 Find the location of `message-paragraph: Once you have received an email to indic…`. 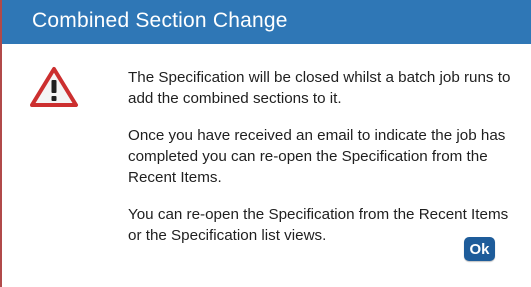

message-paragraph: Once you have received an email to indic… is located at coordinates (317, 156).